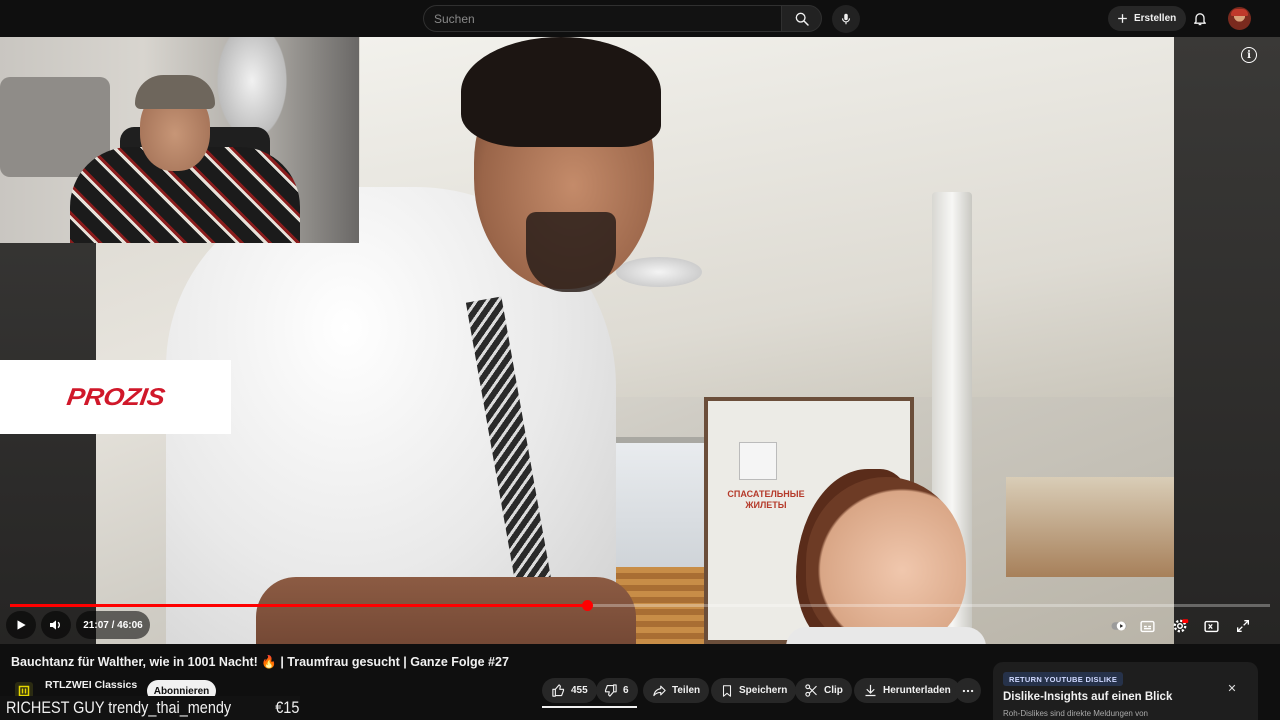 Image resolution: width=1280 pixels, height=720 pixels. I want to click on like-ratio-bar, so click(589, 707).